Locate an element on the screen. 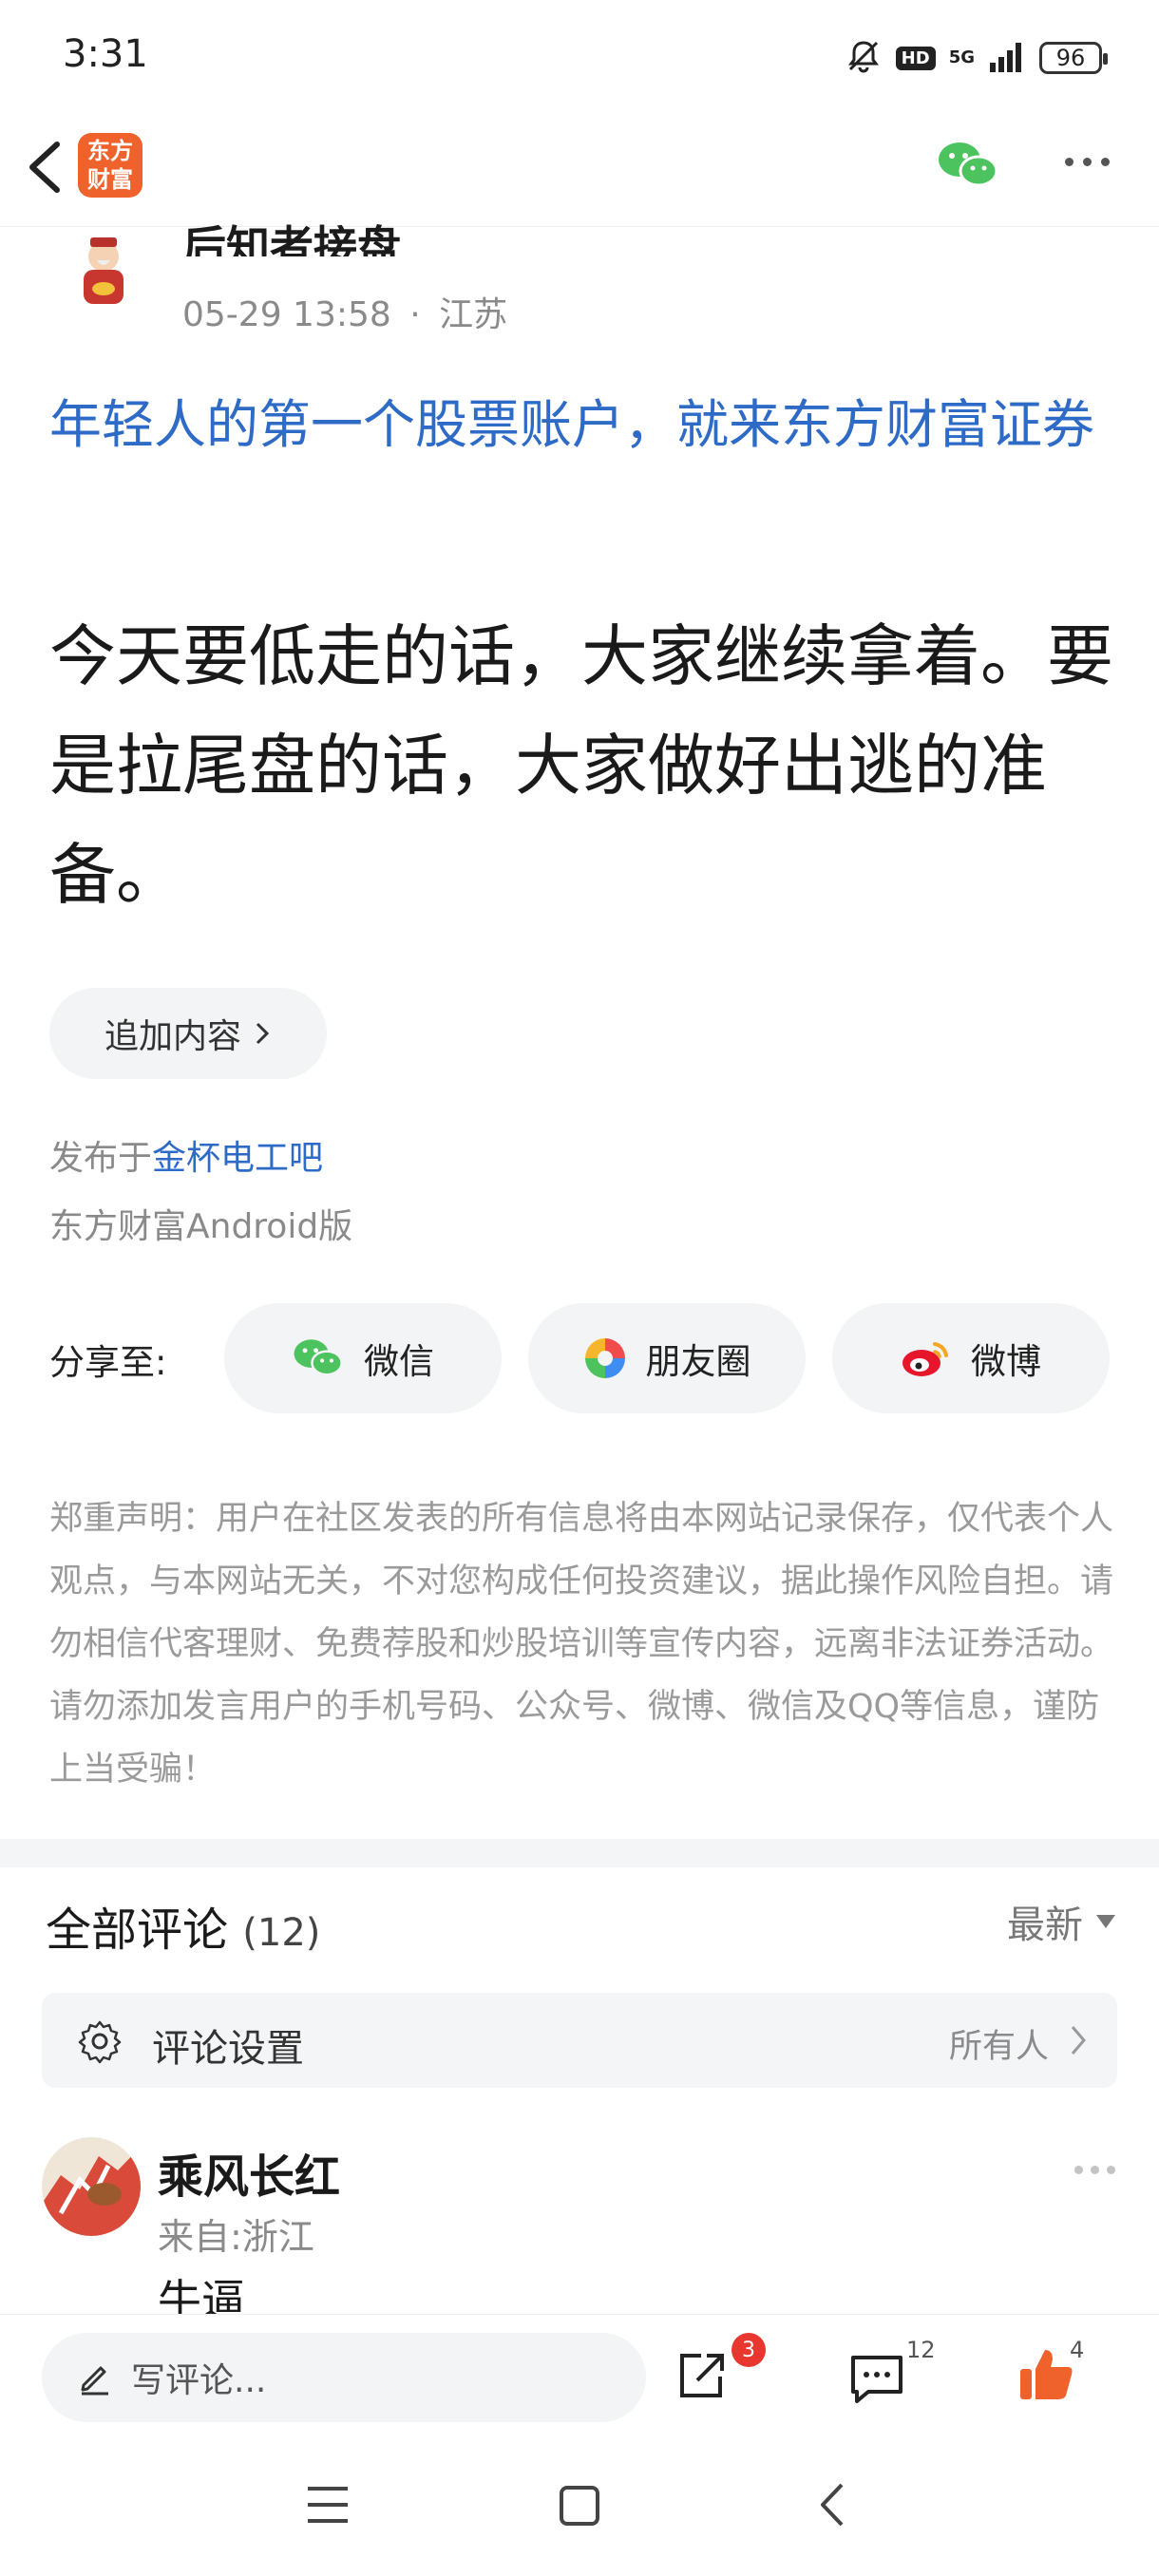  comments-count: (12) is located at coordinates (281, 1933).